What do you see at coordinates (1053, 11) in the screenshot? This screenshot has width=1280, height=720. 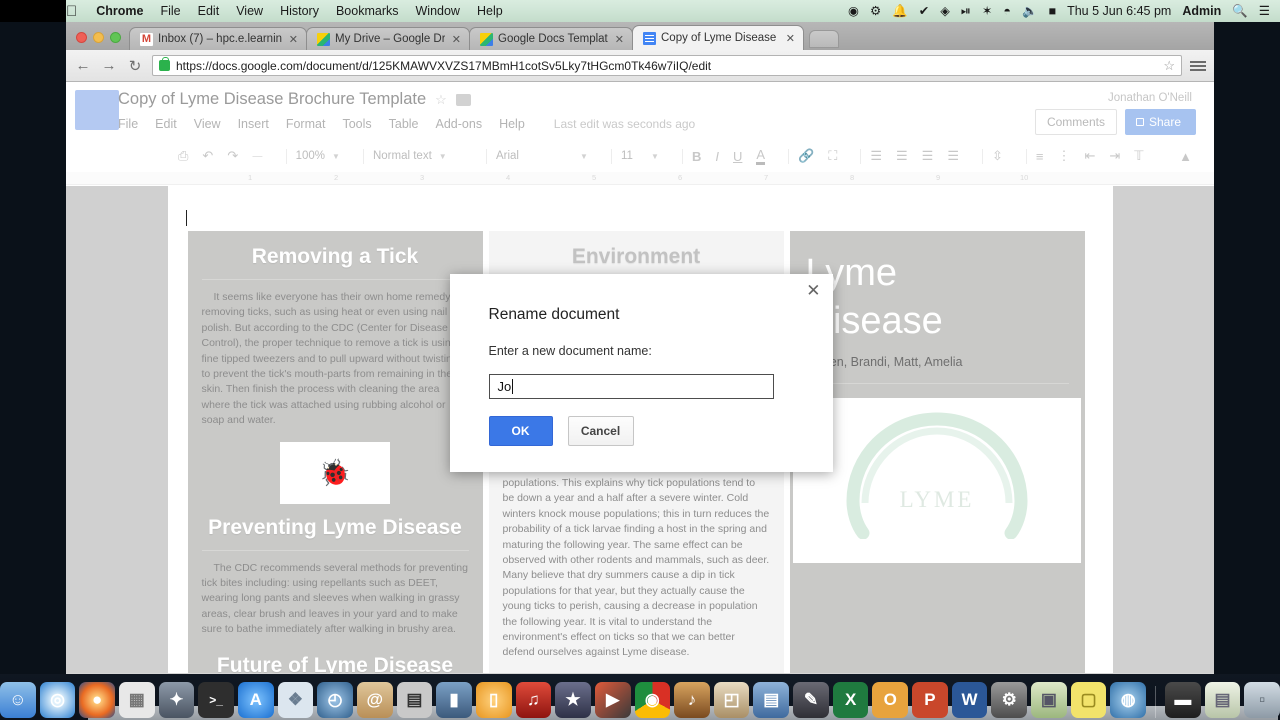 I see `battery-icon: ■` at bounding box center [1053, 11].